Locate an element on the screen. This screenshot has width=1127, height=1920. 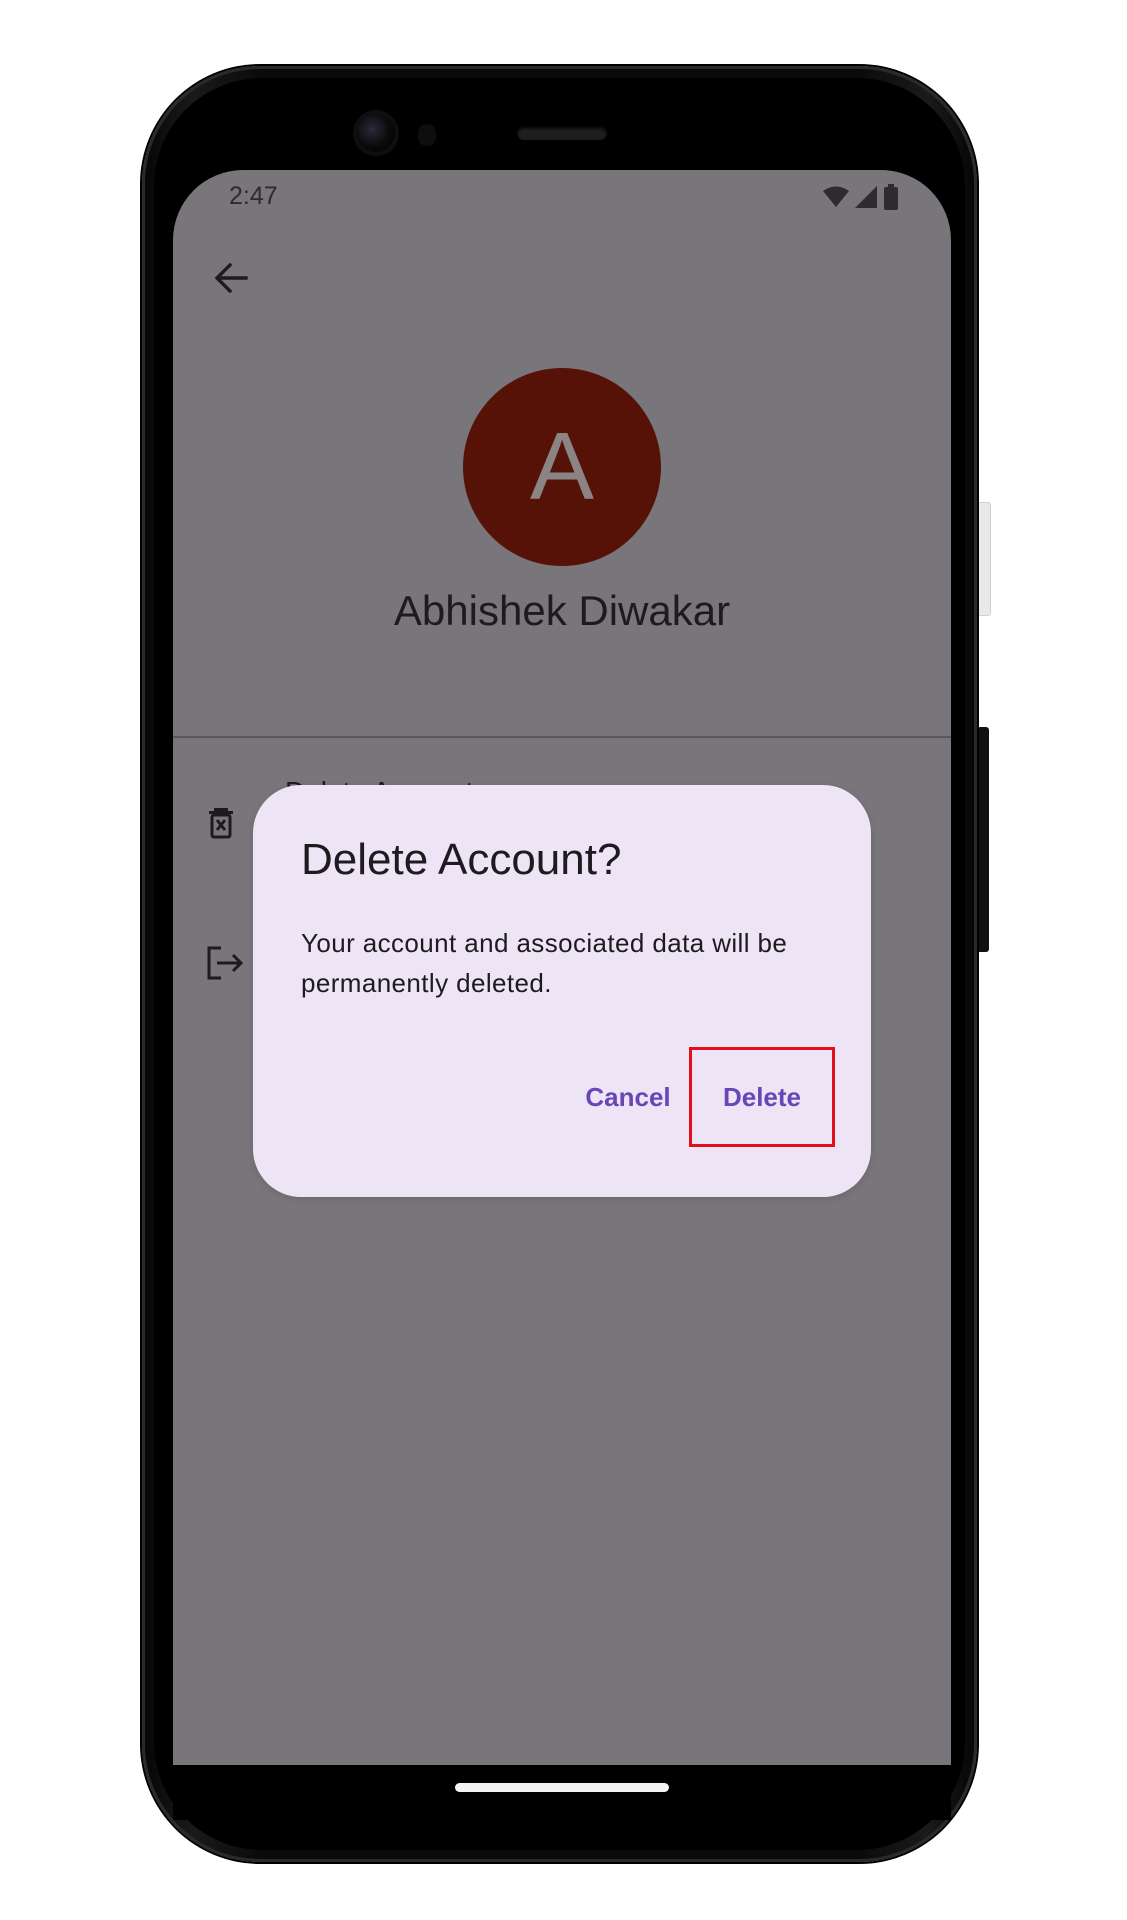
front-camera-icon is located at coordinates (376, 133).